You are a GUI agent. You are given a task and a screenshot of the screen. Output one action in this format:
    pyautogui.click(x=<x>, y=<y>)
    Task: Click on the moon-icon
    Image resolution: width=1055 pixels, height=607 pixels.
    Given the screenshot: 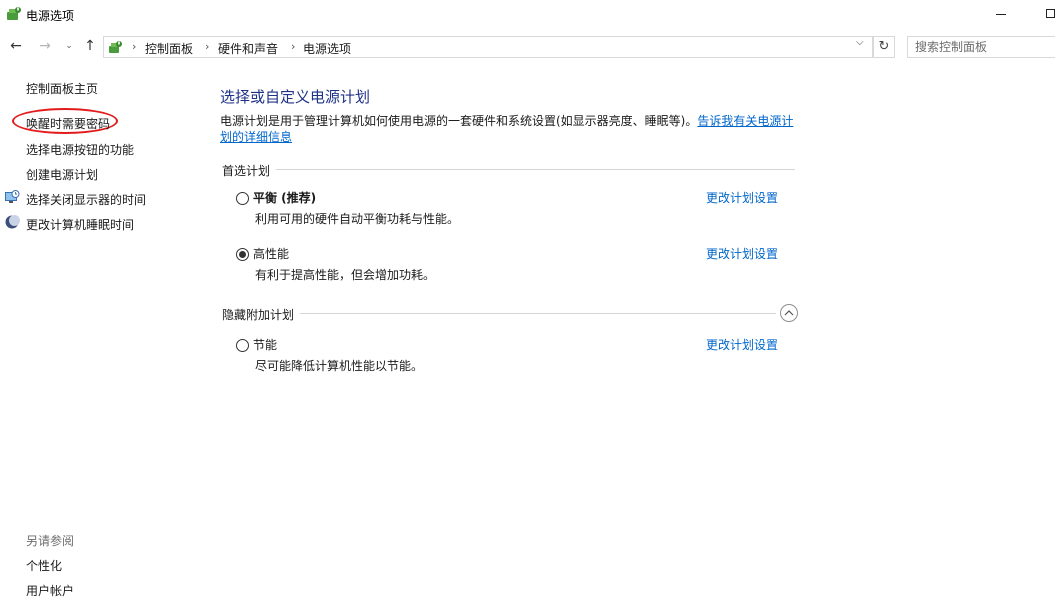 What is the action you would take?
    pyautogui.click(x=12, y=222)
    